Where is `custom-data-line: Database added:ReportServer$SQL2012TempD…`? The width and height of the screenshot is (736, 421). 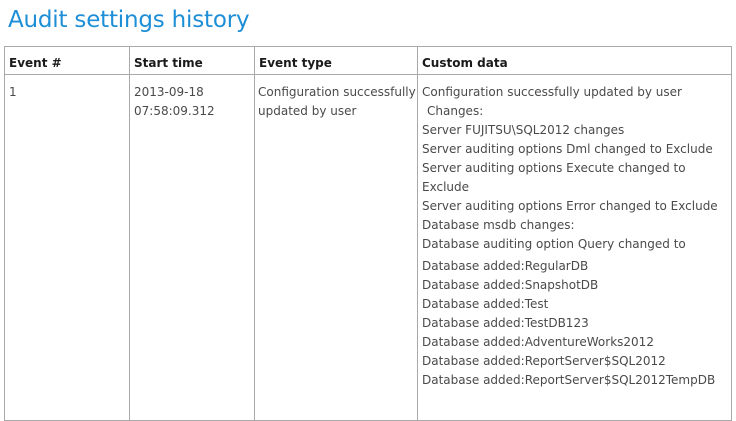 custom-data-line: Database added:ReportServer$SQL2012TempD… is located at coordinates (569, 380).